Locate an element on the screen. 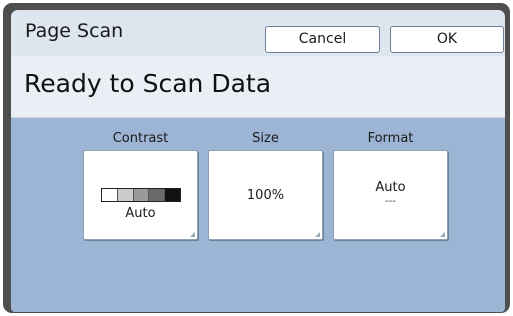  size-button: 100% is located at coordinates (265, 195).